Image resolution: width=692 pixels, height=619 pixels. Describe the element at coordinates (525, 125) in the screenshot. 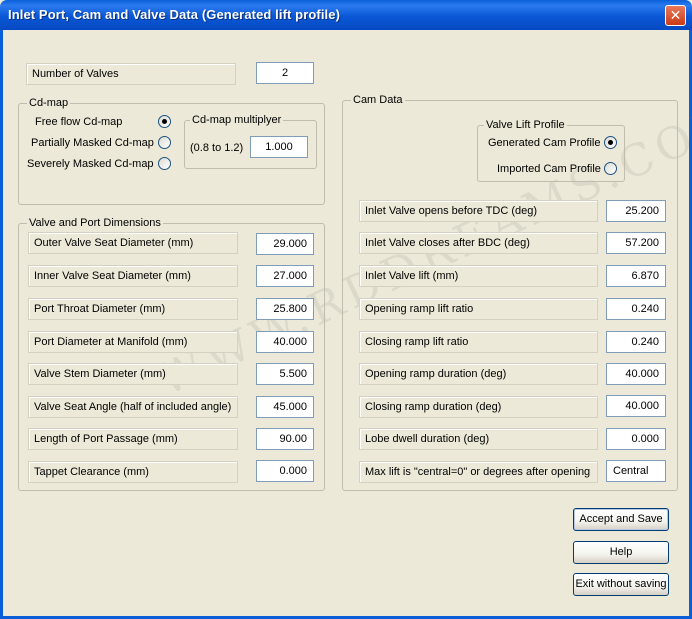

I see `valve-lift-profile-title: Valve Lift Profile` at that location.